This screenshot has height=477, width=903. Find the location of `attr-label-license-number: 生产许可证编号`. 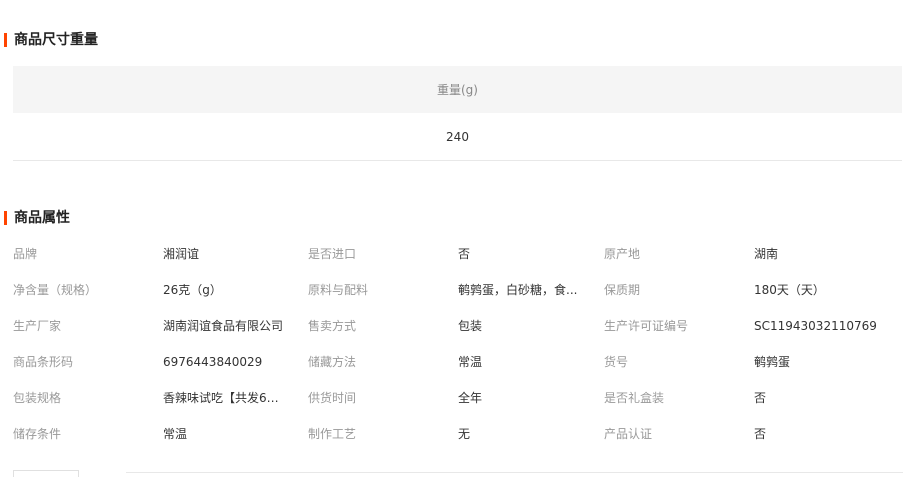

attr-label-license-number: 生产许可证编号 is located at coordinates (646, 326).